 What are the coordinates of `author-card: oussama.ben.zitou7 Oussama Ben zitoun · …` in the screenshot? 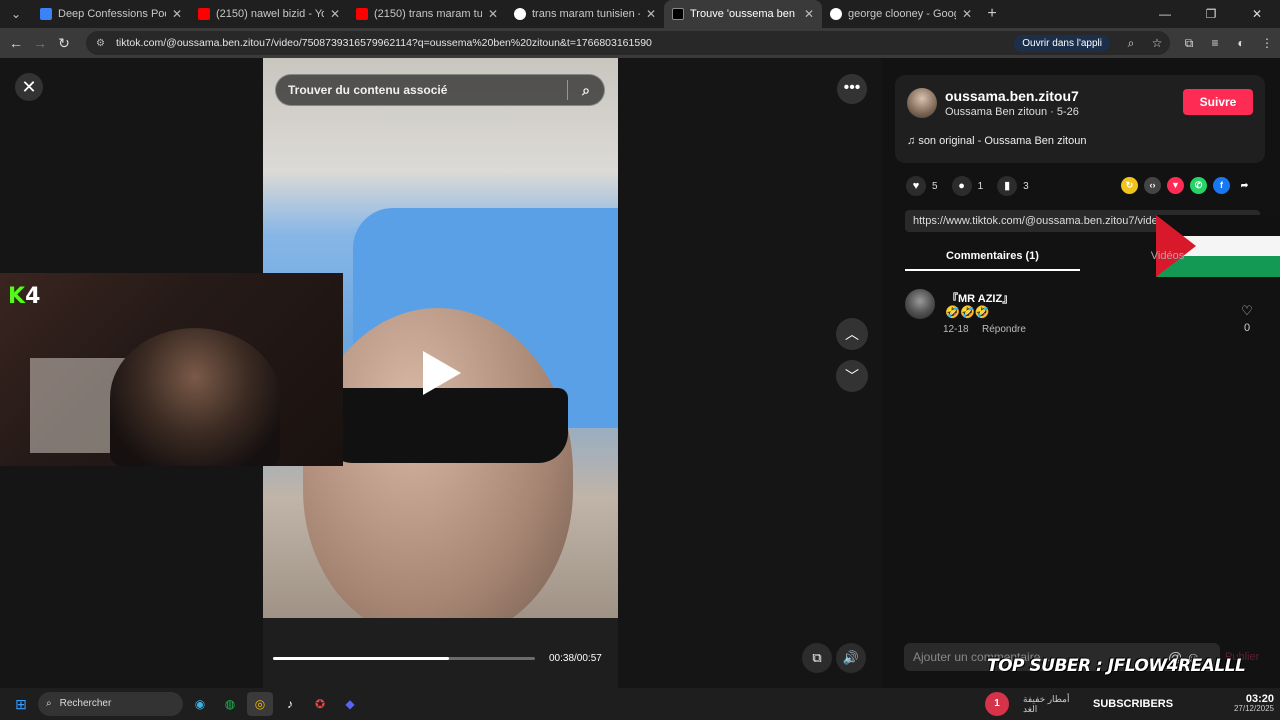 It's located at (1080, 119).